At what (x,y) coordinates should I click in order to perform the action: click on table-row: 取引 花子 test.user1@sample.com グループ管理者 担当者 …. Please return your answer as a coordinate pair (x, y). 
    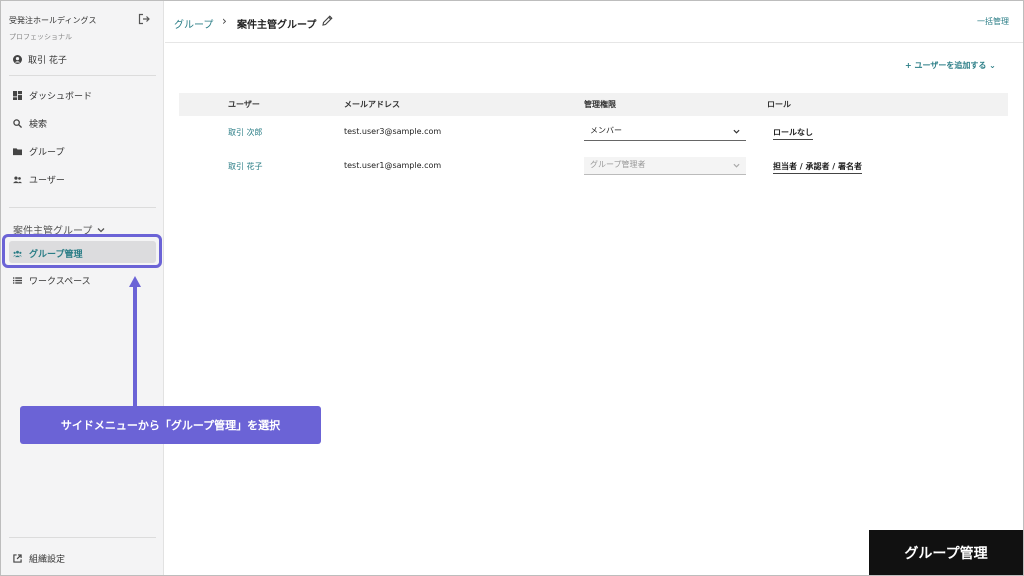
    Looking at the image, I should click on (593, 167).